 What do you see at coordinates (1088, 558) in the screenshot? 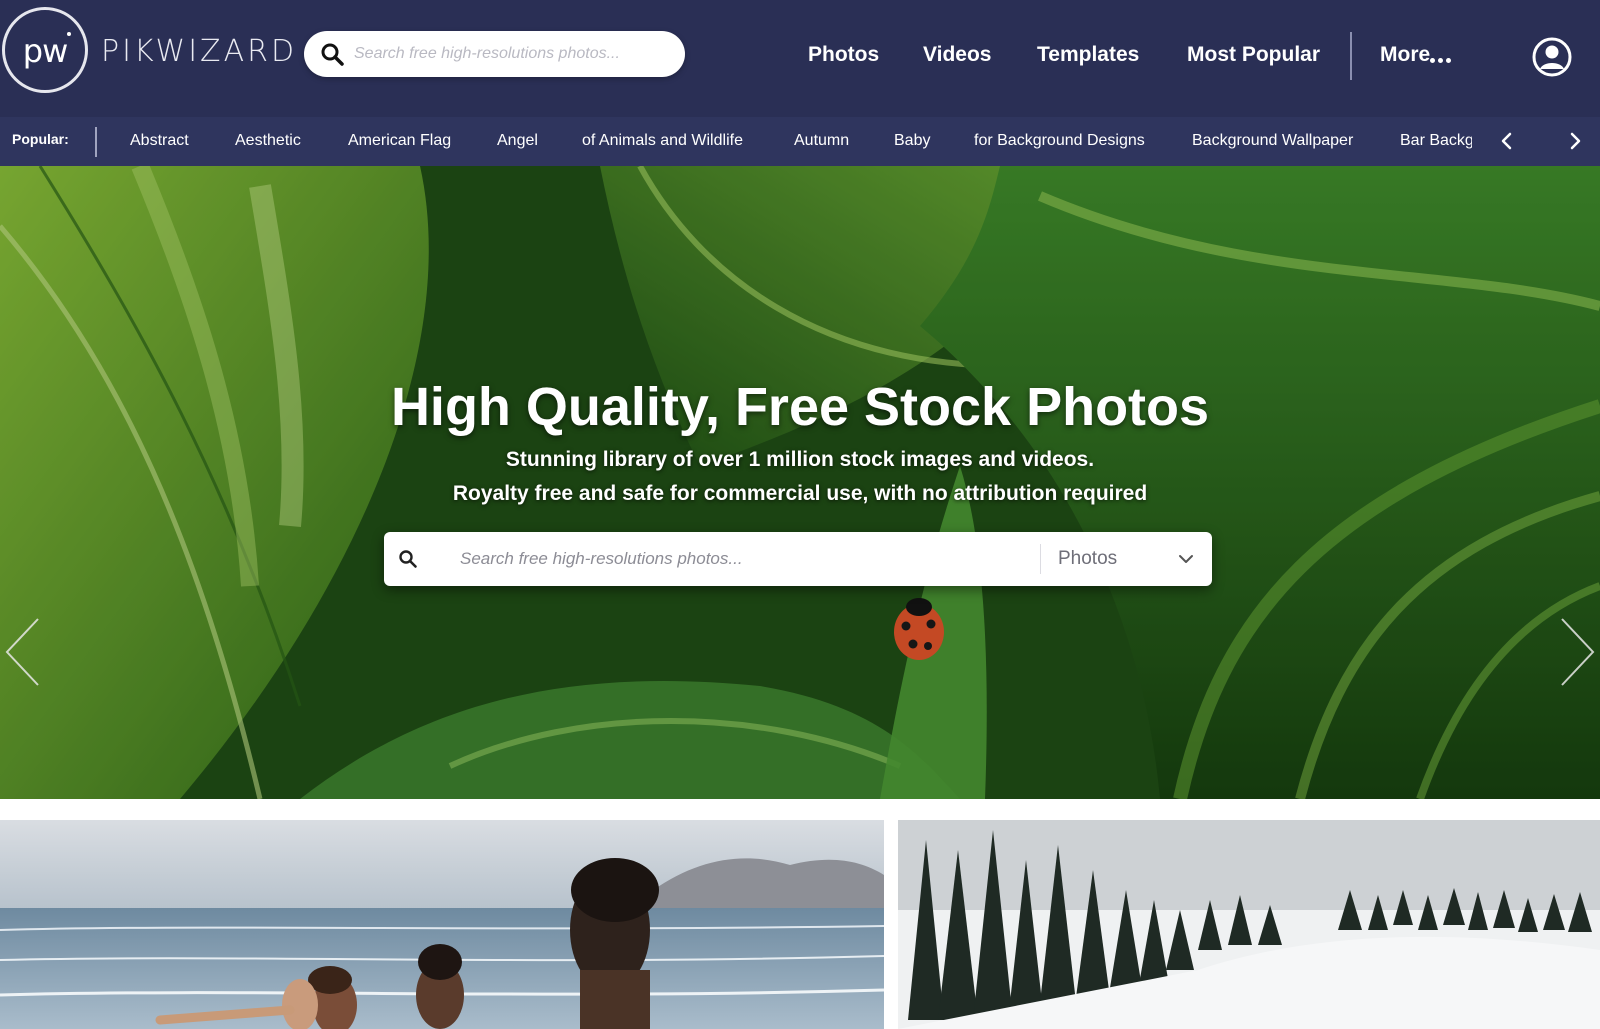
I see `search-type-value: Photos` at bounding box center [1088, 558].